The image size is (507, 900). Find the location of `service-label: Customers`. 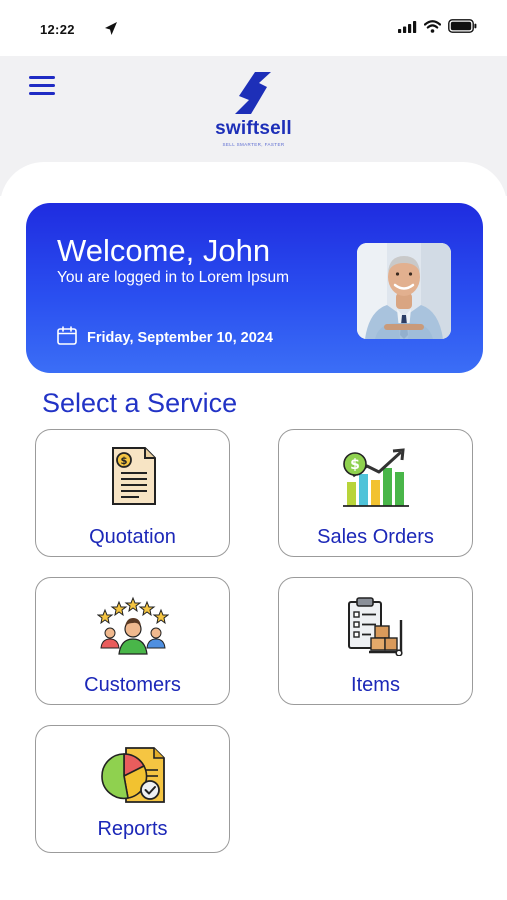

service-label: Customers is located at coordinates (132, 685).